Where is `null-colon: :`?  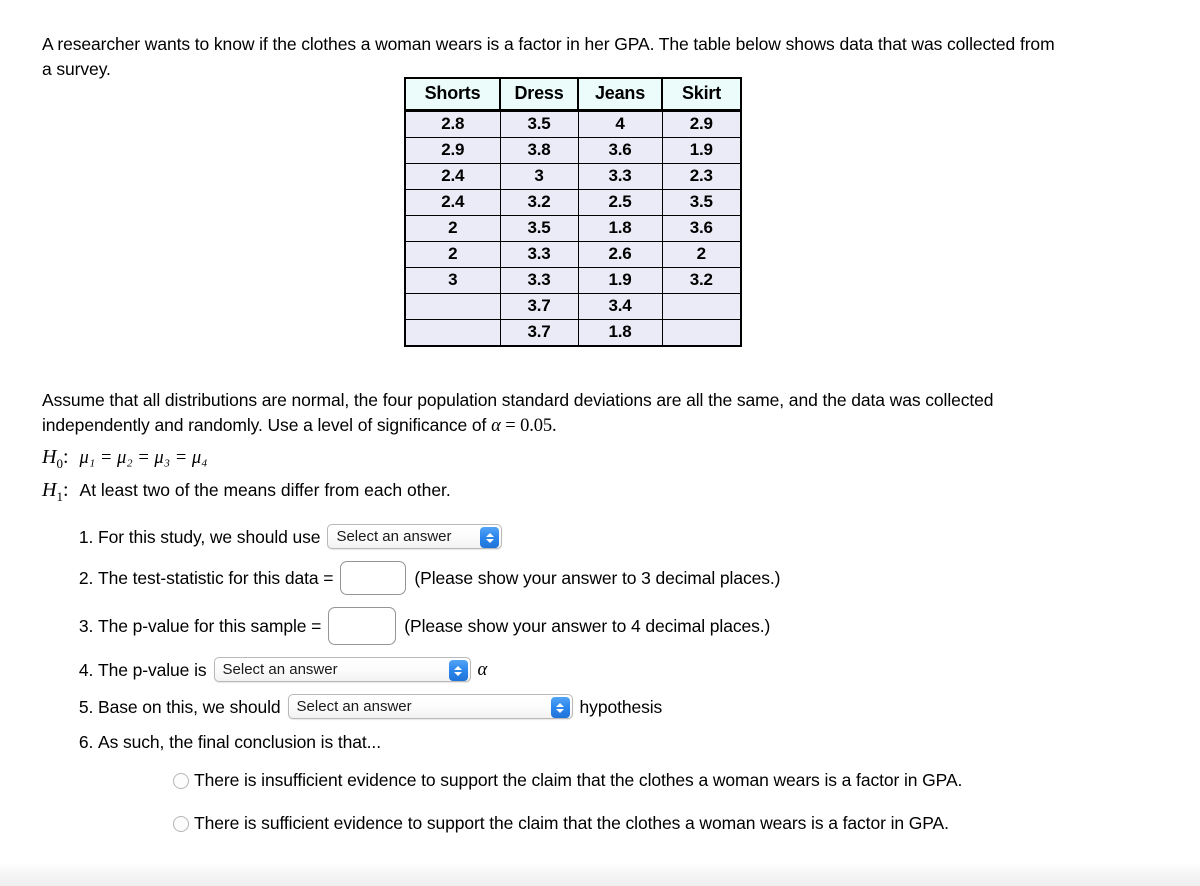 null-colon: : is located at coordinates (65, 457).